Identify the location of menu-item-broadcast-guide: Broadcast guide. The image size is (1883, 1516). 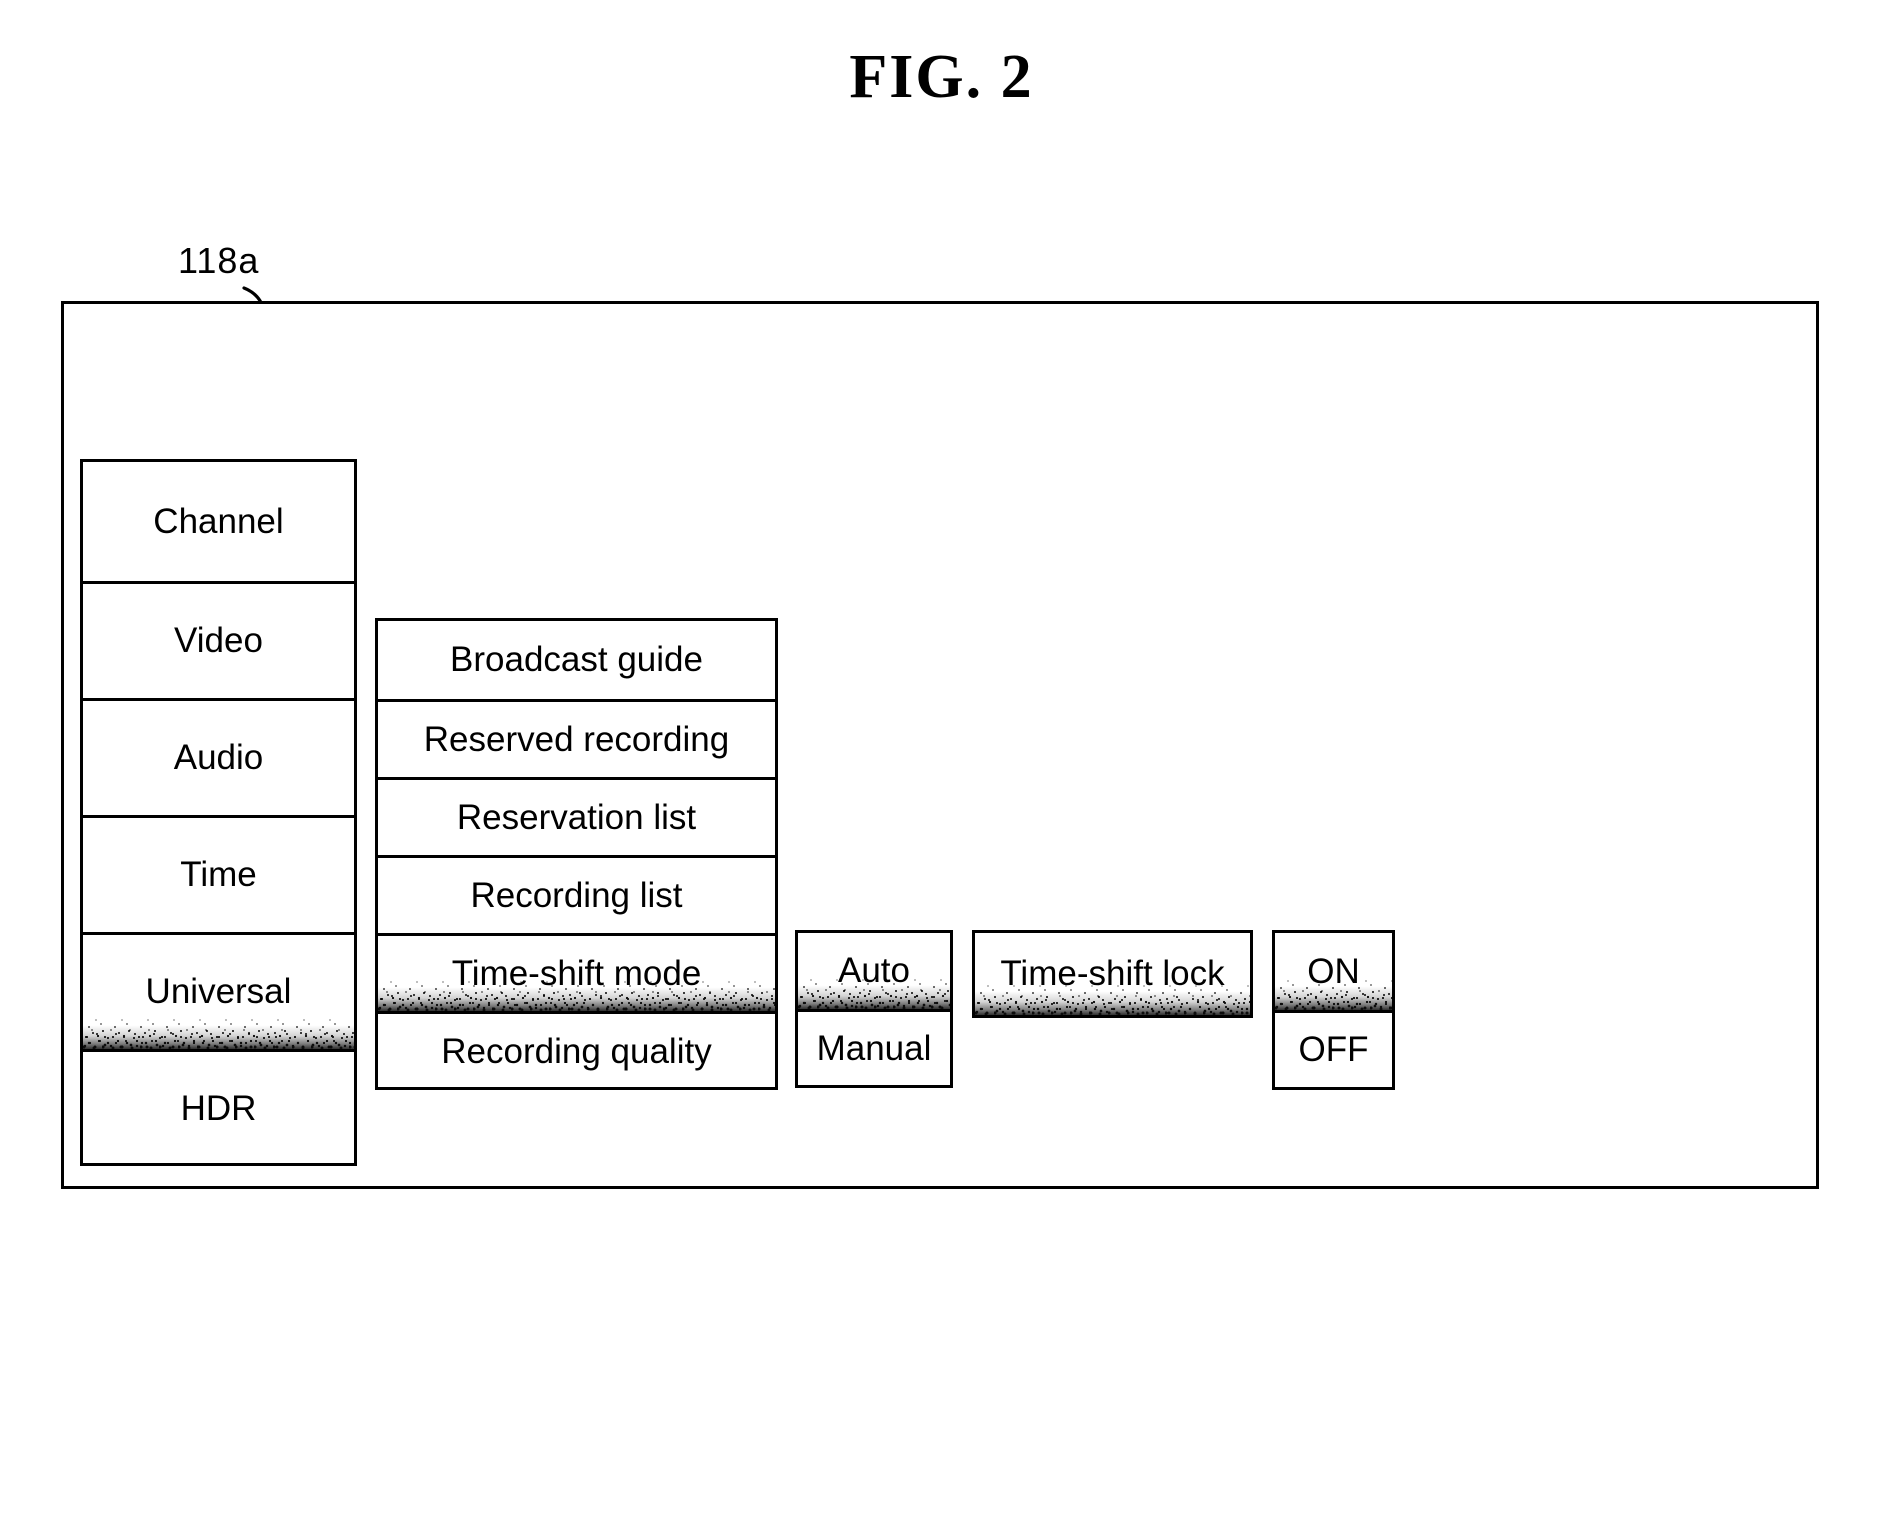
(576, 660).